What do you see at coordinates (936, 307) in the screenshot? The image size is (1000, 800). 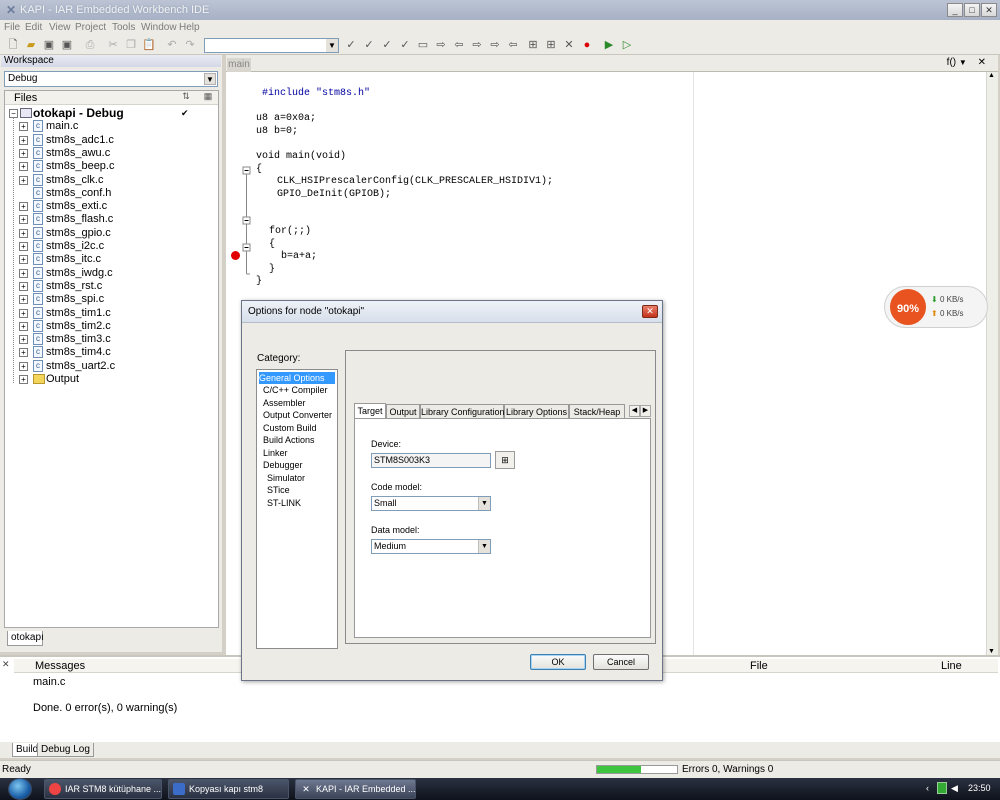 I see `network-monitor-widget: 90% ⬇ 0 KB/s ⬆ 0 KB/s` at bounding box center [936, 307].